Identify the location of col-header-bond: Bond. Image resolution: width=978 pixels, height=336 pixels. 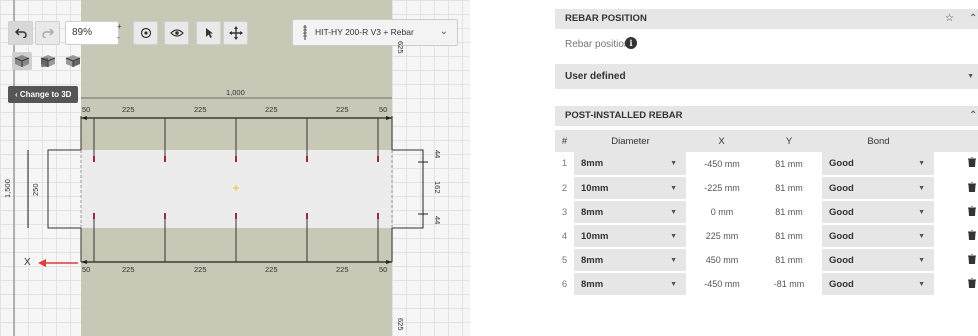
(878, 141).